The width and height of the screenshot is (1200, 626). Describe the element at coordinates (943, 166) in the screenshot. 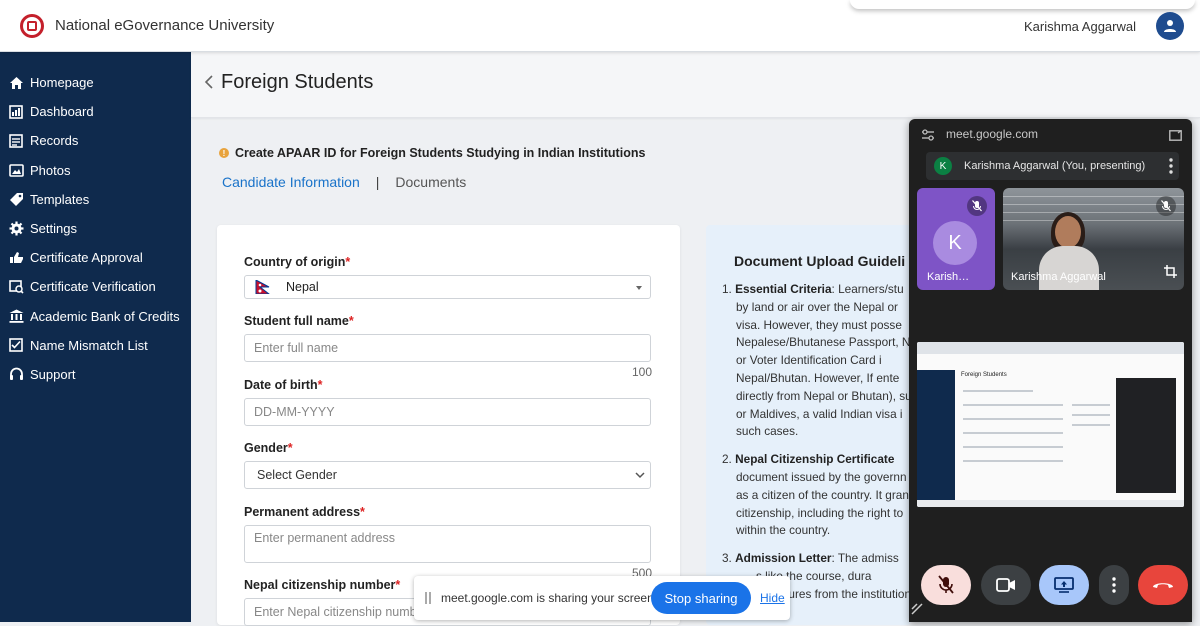

I see `presenter-avatar: K` at that location.